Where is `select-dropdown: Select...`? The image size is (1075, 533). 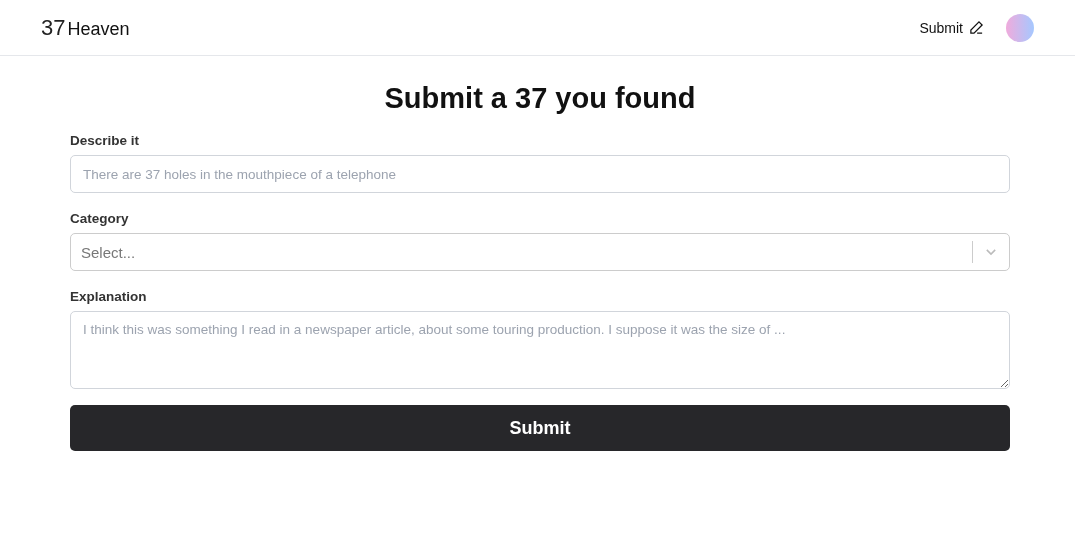 select-dropdown: Select... is located at coordinates (540, 252).